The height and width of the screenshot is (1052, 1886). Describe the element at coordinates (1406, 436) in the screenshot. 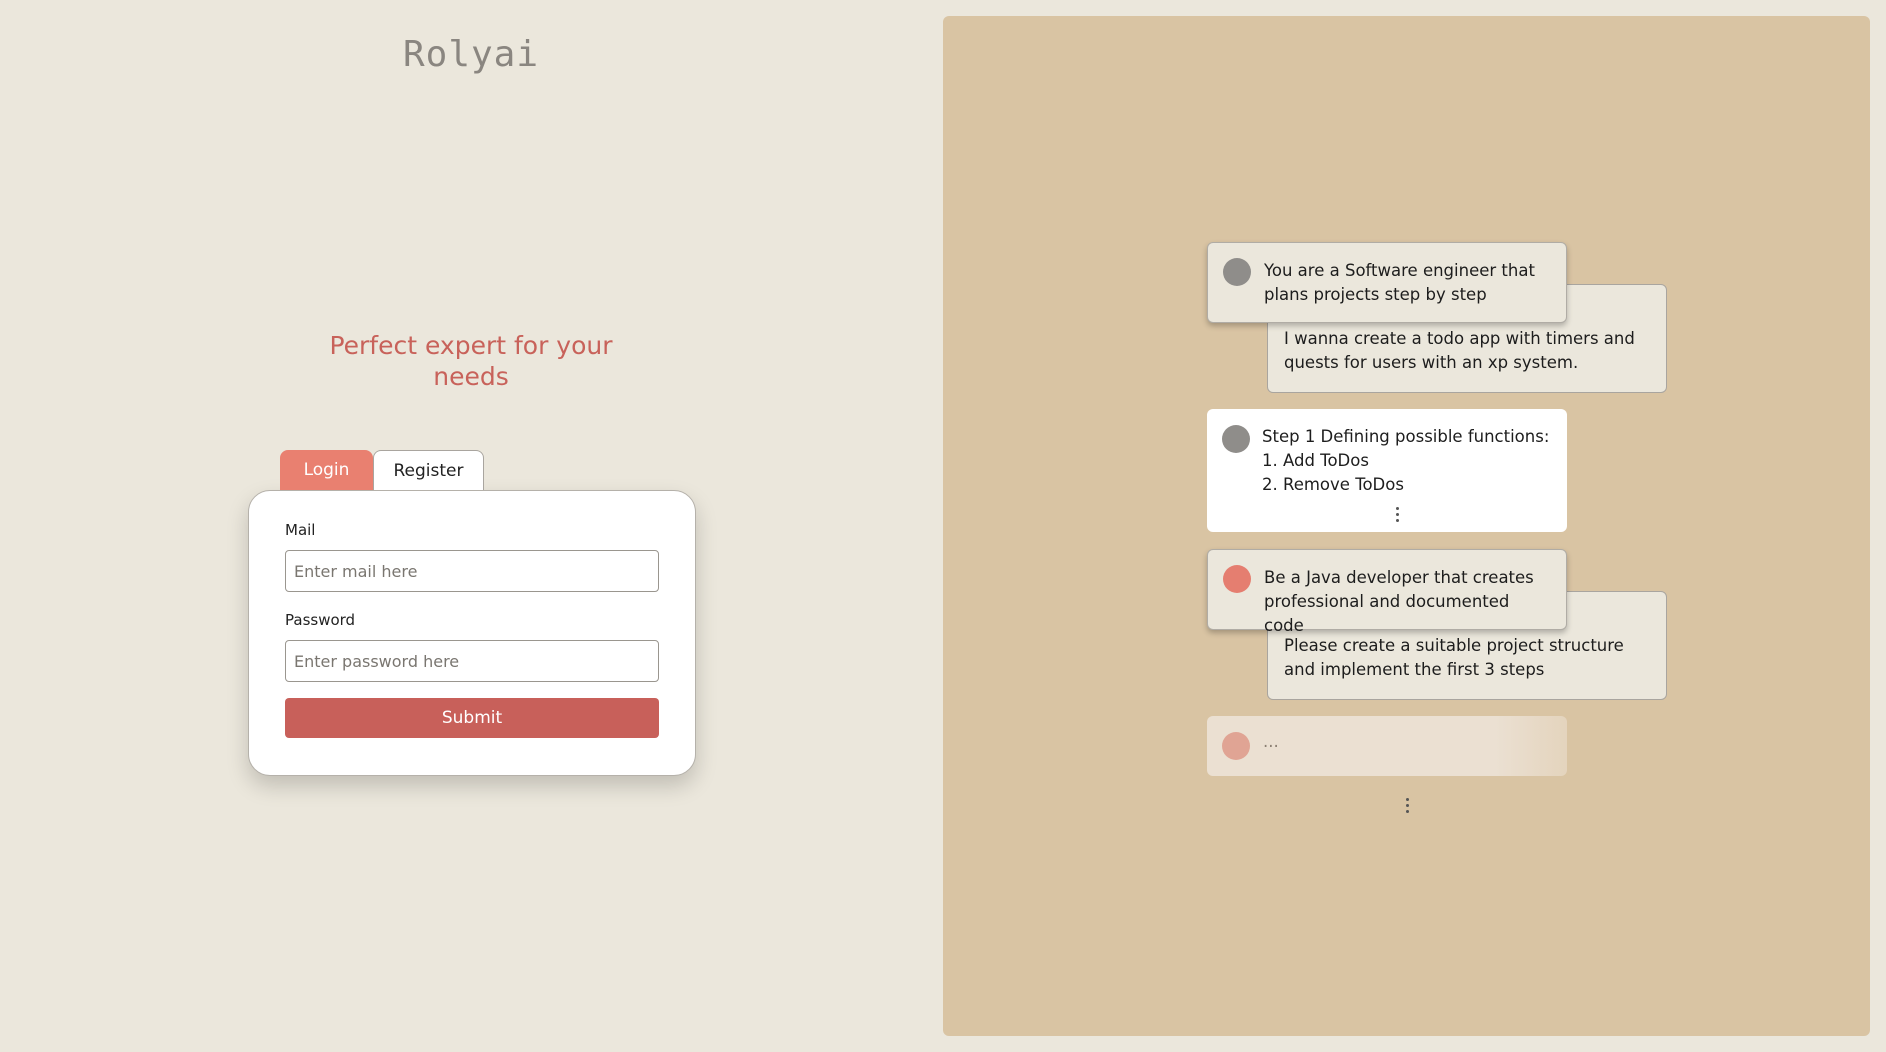

I see `response-line: Step 1 Defining possible functions:` at that location.